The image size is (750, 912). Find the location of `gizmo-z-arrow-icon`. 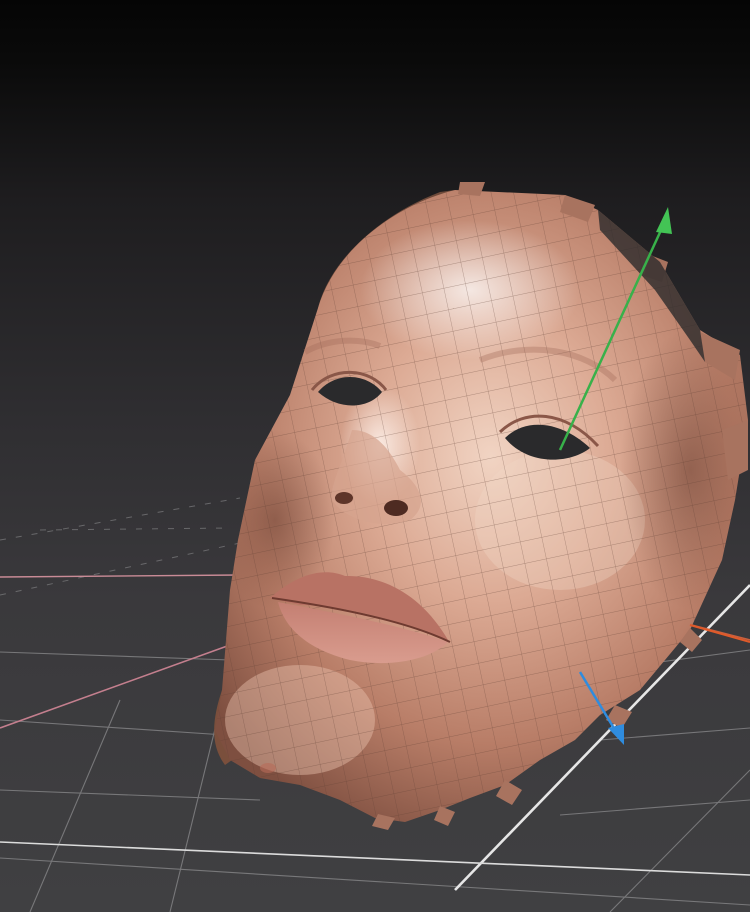

gizmo-z-arrow-icon is located at coordinates (616, 734).